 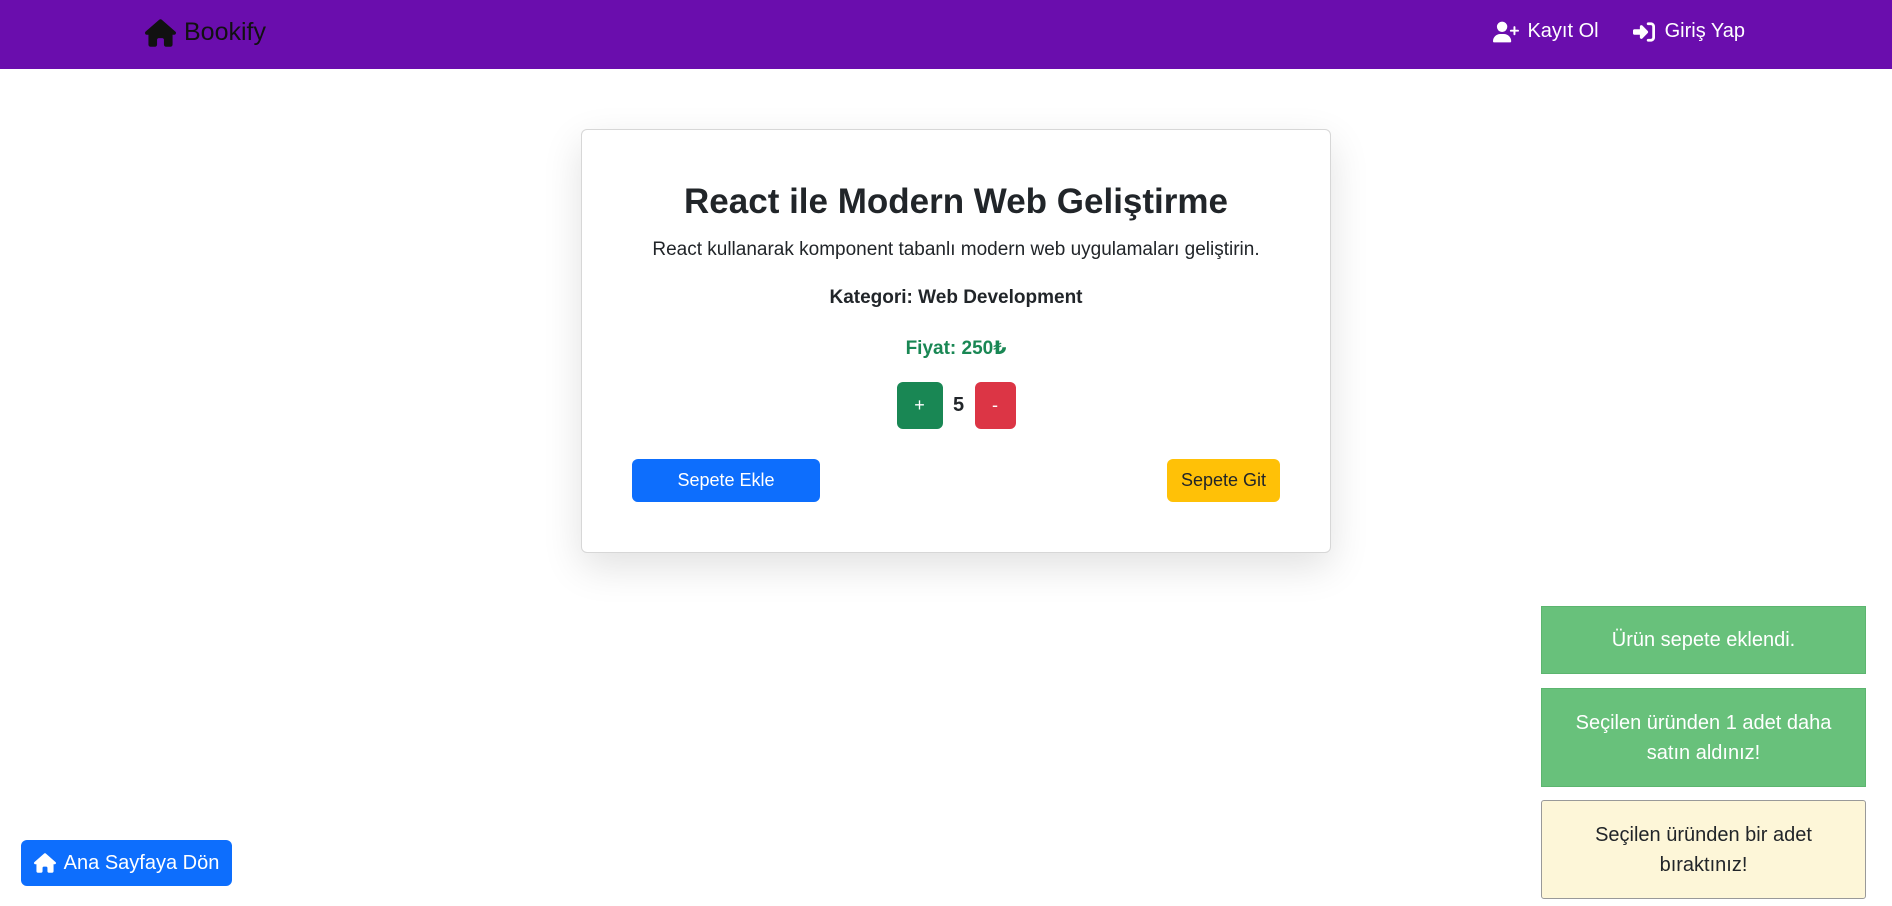 I want to click on nav-links: Kayıt Ol Giriş Yap, so click(x=1619, y=31).